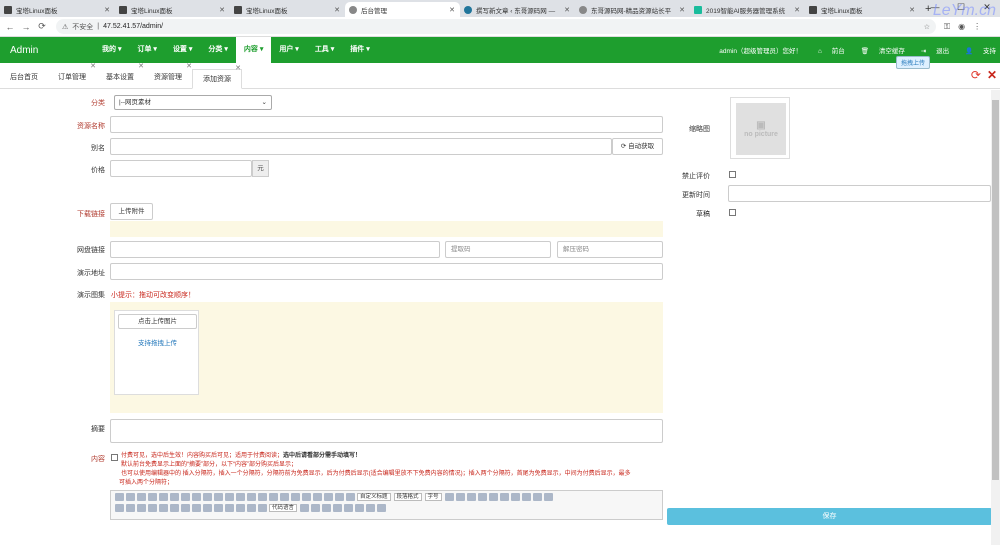 The width and height of the screenshot is (1000, 545). I want to click on drag-upload-label: 支持拖拽上传, so click(157, 342).